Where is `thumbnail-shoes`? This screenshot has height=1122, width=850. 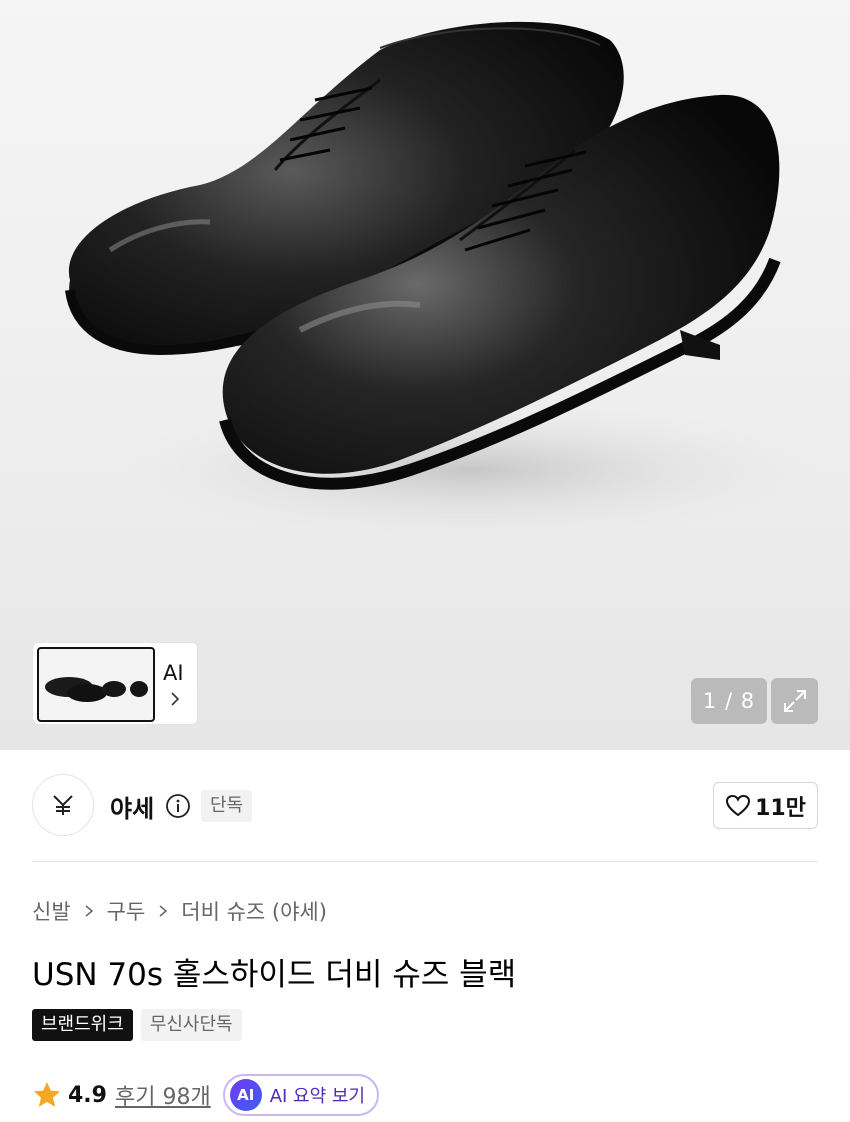 thumbnail-shoes is located at coordinates (96, 689).